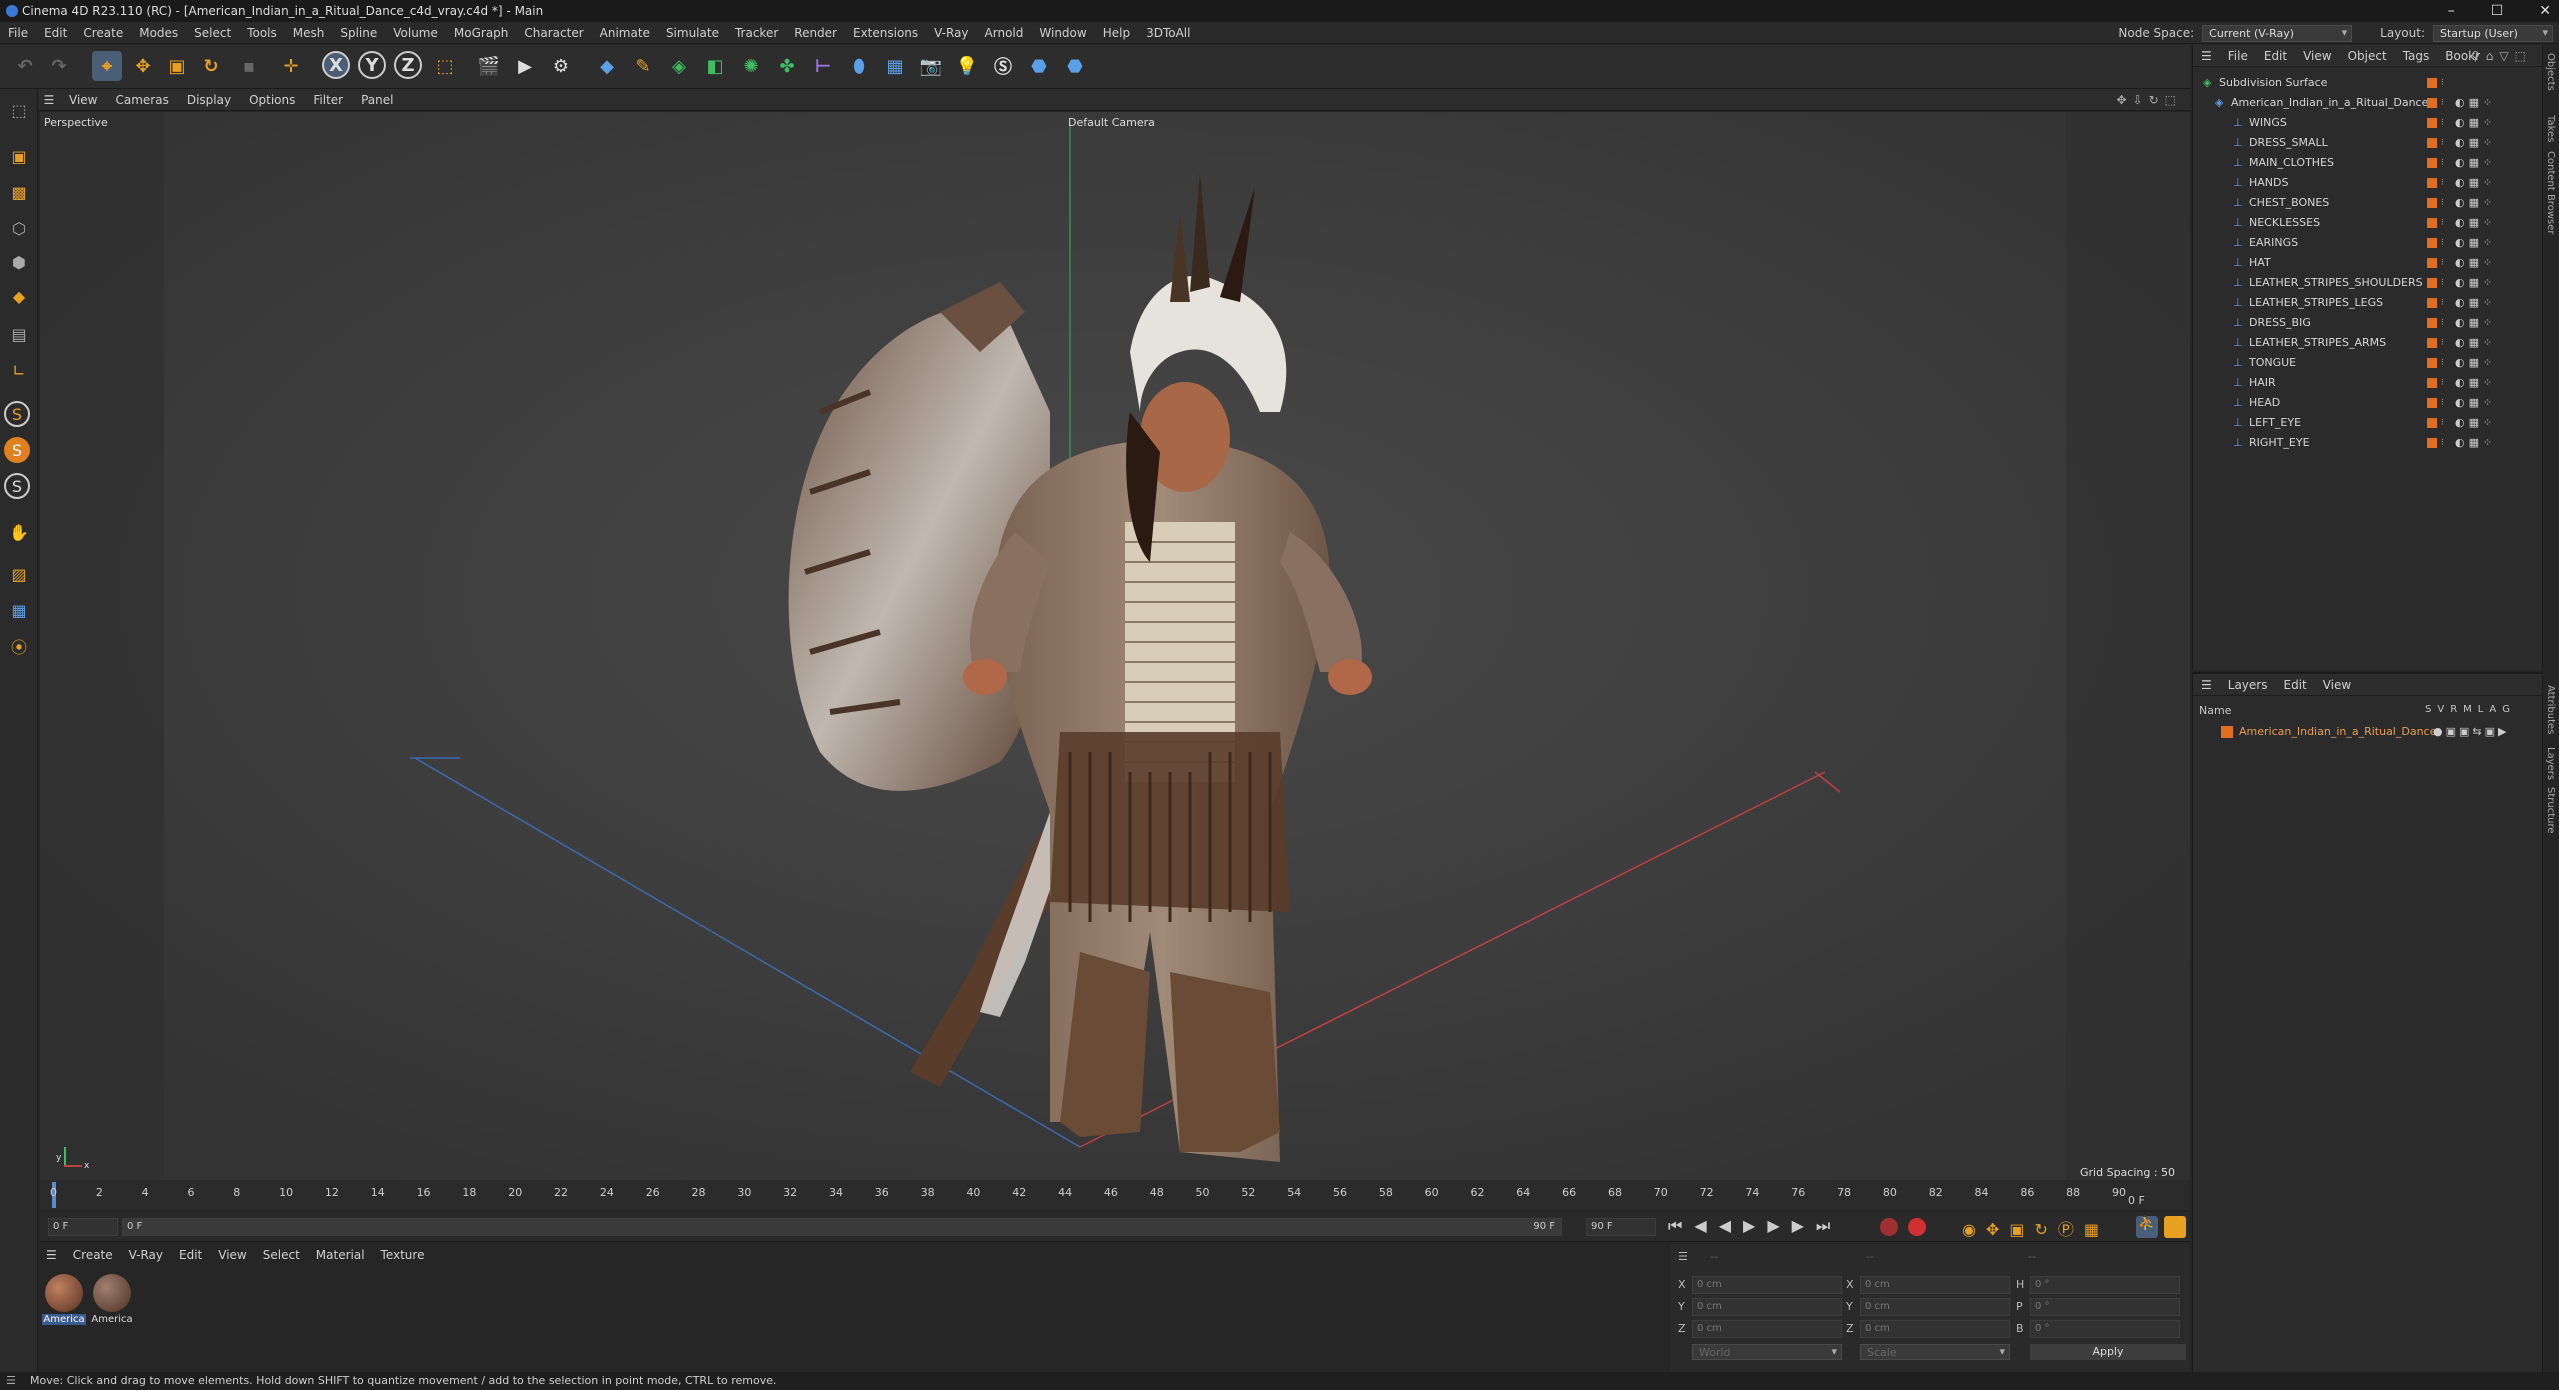 The image size is (2559, 1390). Describe the element at coordinates (2105, 1329) in the screenshot. I see `rotation-b-field: 0 °` at that location.